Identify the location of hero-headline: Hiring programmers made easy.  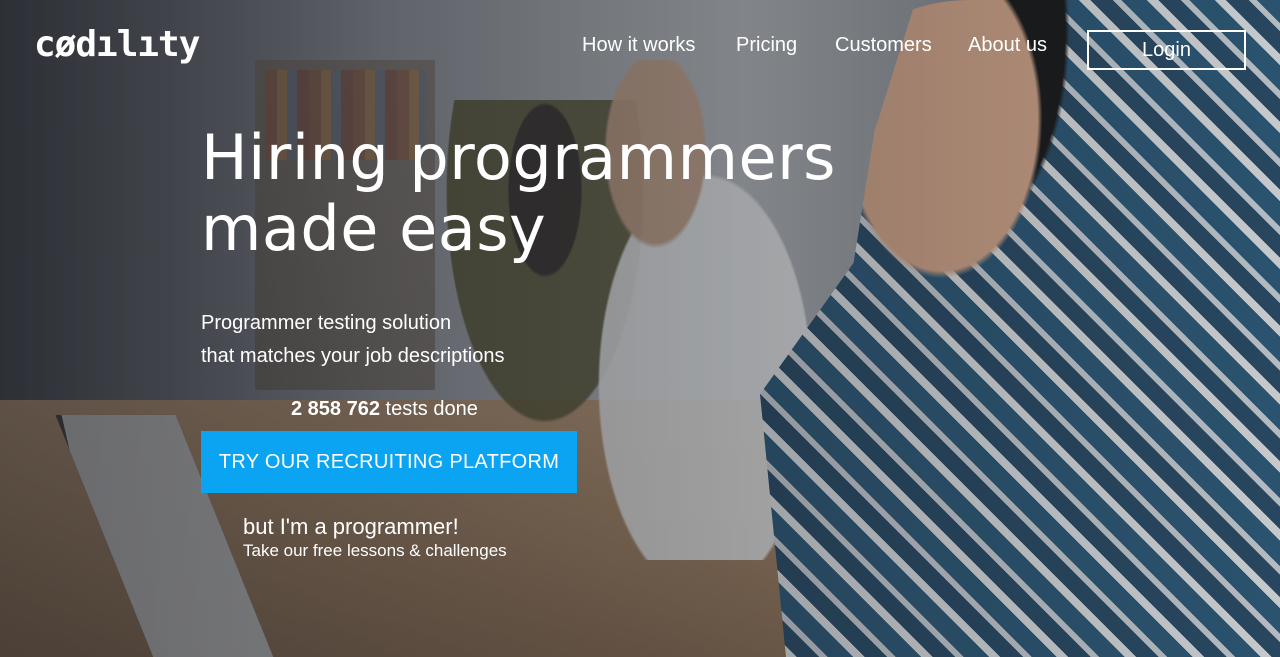
(518, 193).